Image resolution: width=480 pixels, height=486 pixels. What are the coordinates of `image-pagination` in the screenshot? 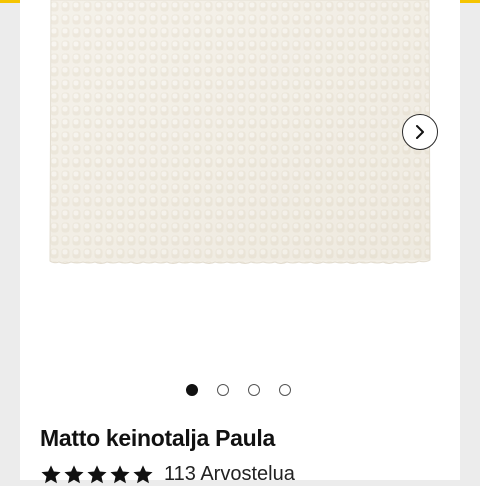 It's located at (238, 390).